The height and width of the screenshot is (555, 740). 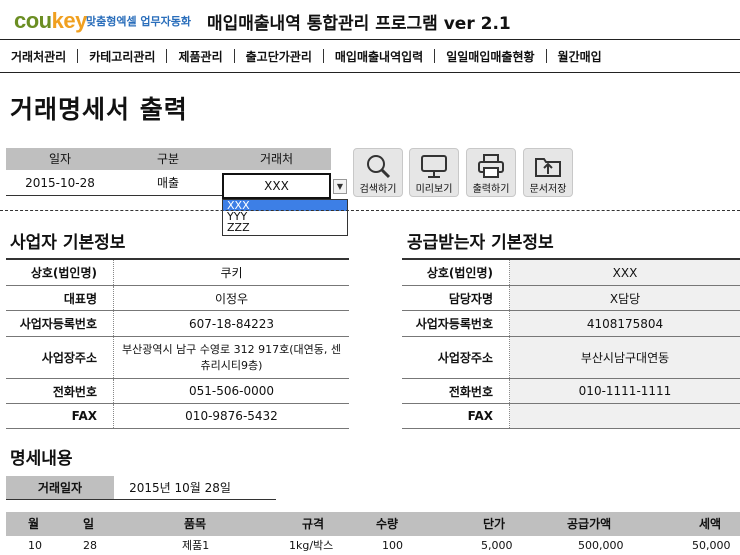 I want to click on supplier-value: 이정우, so click(x=231, y=298).